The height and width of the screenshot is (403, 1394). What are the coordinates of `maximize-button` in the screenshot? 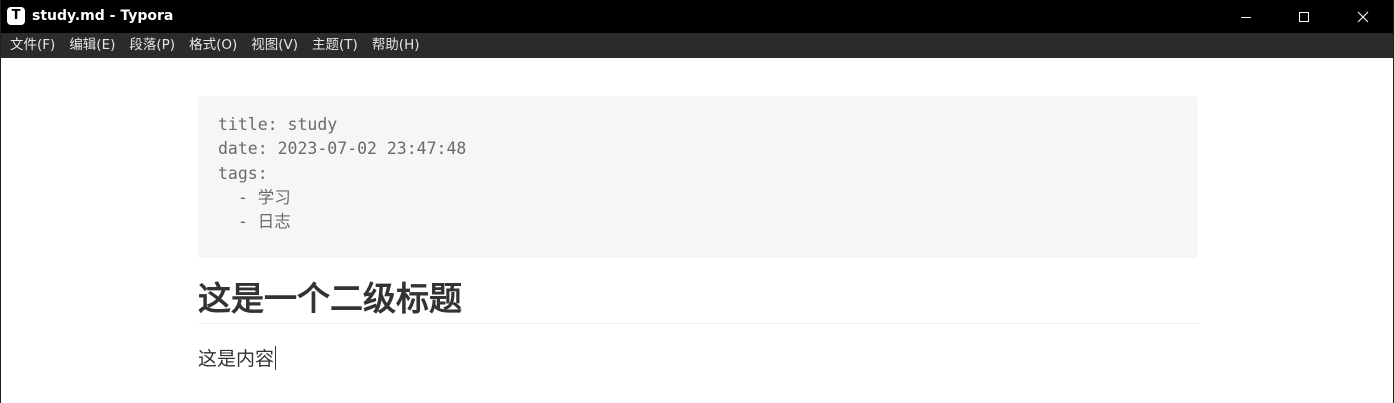 It's located at (1304, 16).